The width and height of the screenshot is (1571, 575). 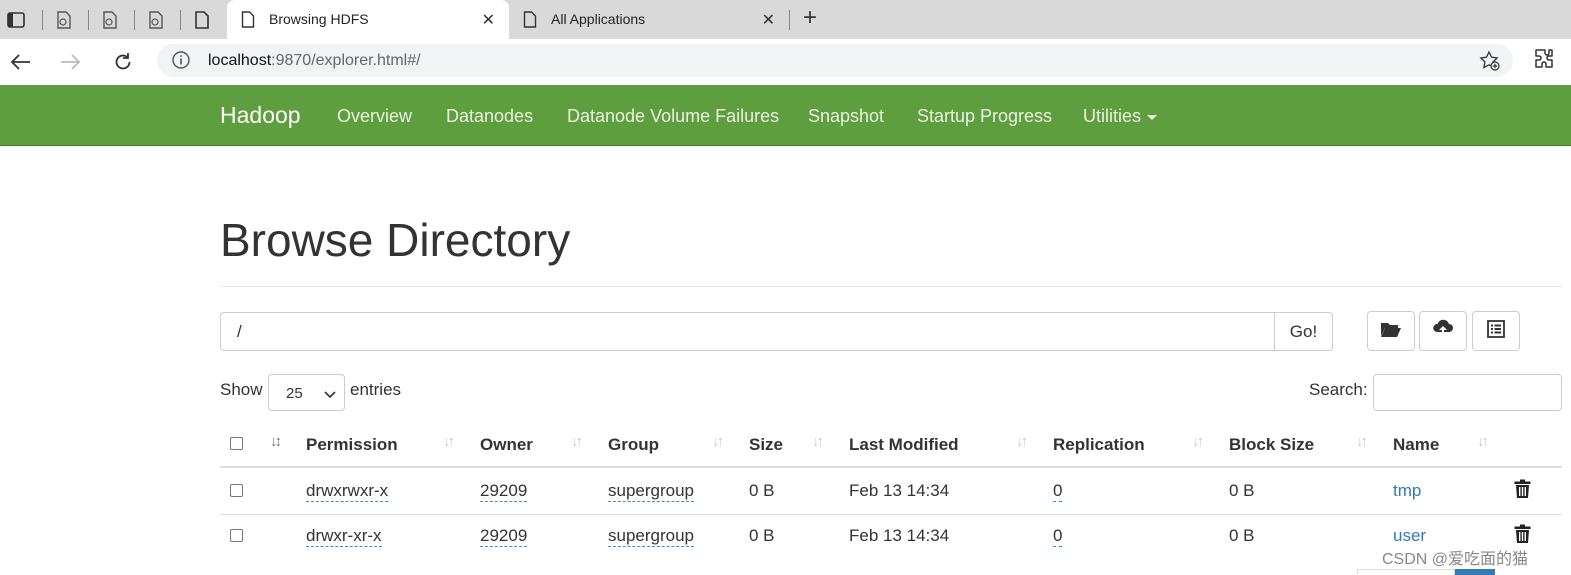 What do you see at coordinates (1271, 445) in the screenshot?
I see `column-header-block-size: Block Size` at bounding box center [1271, 445].